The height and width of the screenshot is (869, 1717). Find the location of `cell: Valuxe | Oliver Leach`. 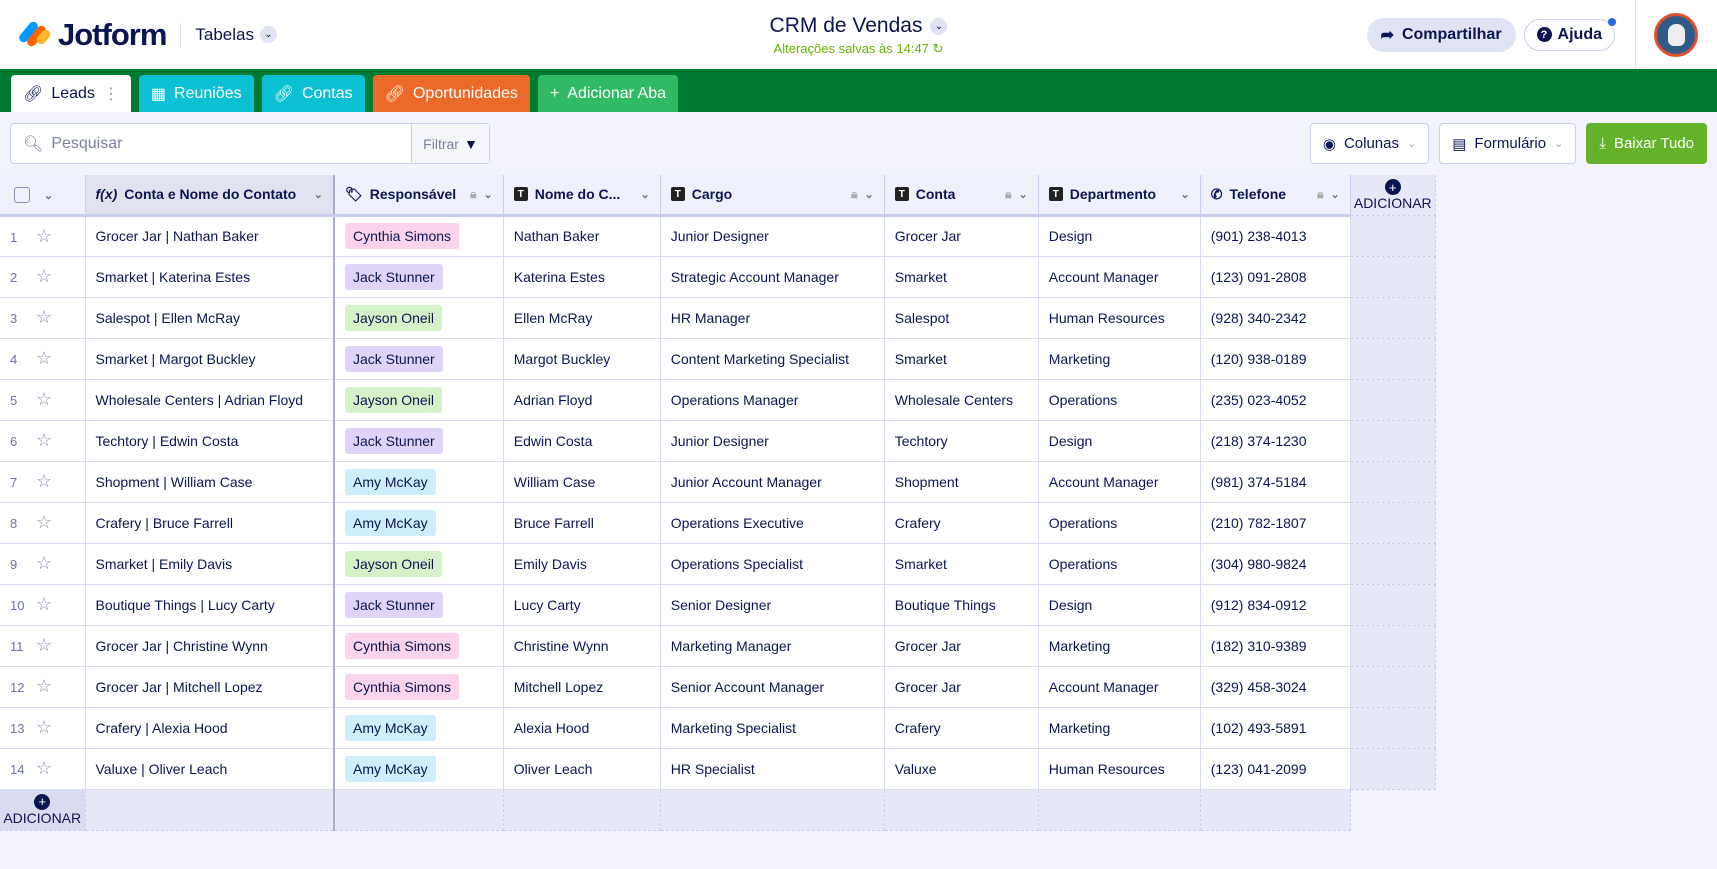

cell: Valuxe | Oliver Leach is located at coordinates (210, 769).